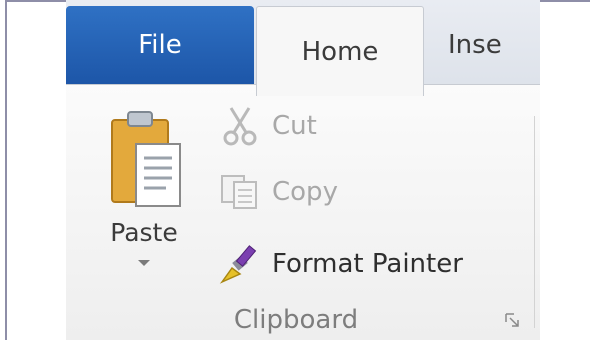 The width and height of the screenshot is (595, 340). What do you see at coordinates (240, 126) in the screenshot?
I see `scissors-icon` at bounding box center [240, 126].